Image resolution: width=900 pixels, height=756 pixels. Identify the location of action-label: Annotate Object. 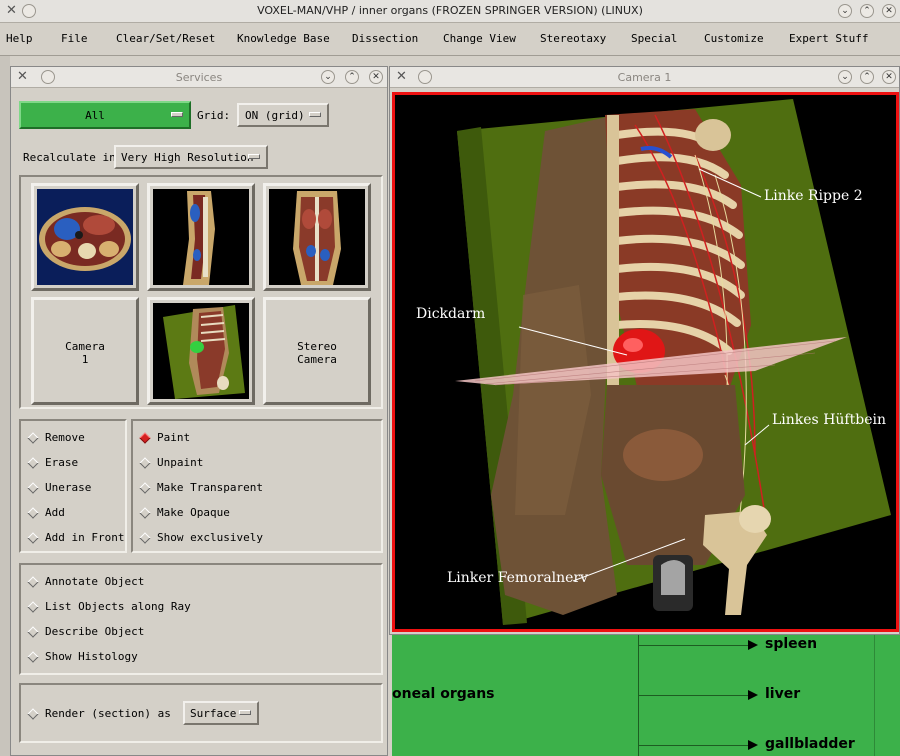
(95, 581).